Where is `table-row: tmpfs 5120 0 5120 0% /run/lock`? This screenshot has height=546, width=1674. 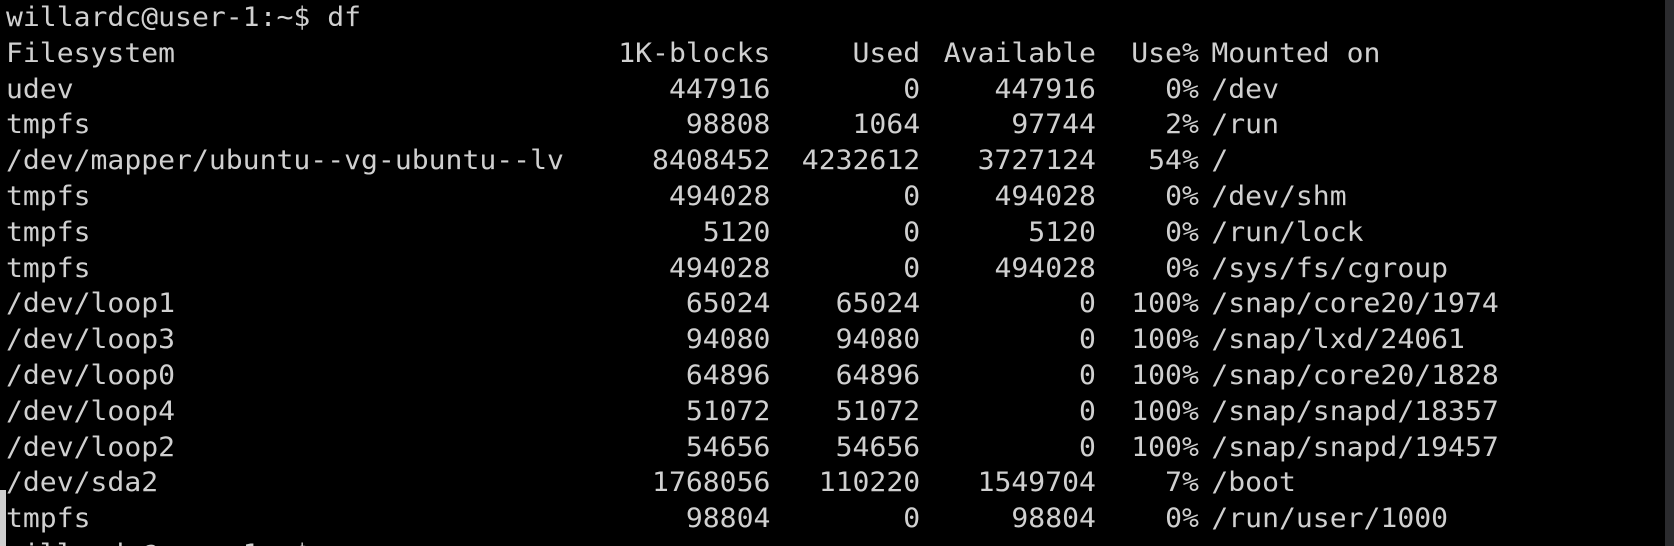 table-row: tmpfs 5120 0 5120 0% /run/lock is located at coordinates (752, 233).